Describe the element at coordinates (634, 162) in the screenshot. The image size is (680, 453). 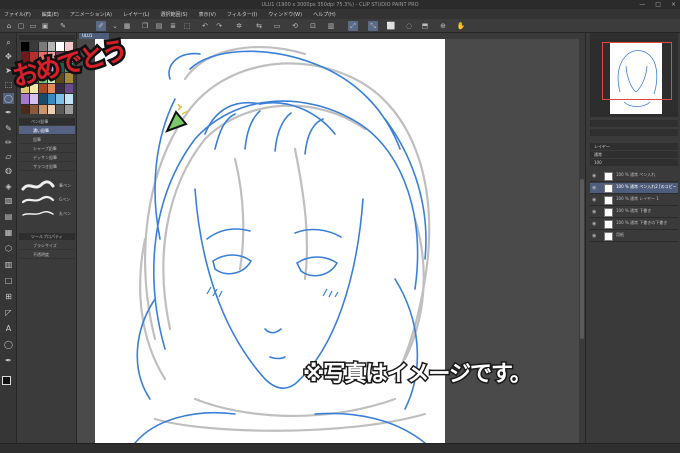
I see `layer-opacity: 100` at that location.